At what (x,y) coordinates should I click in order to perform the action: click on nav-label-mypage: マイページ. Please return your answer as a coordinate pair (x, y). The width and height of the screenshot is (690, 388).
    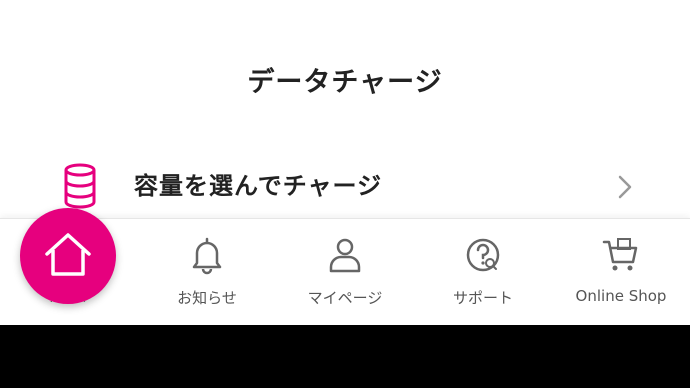
    Looking at the image, I should click on (345, 298).